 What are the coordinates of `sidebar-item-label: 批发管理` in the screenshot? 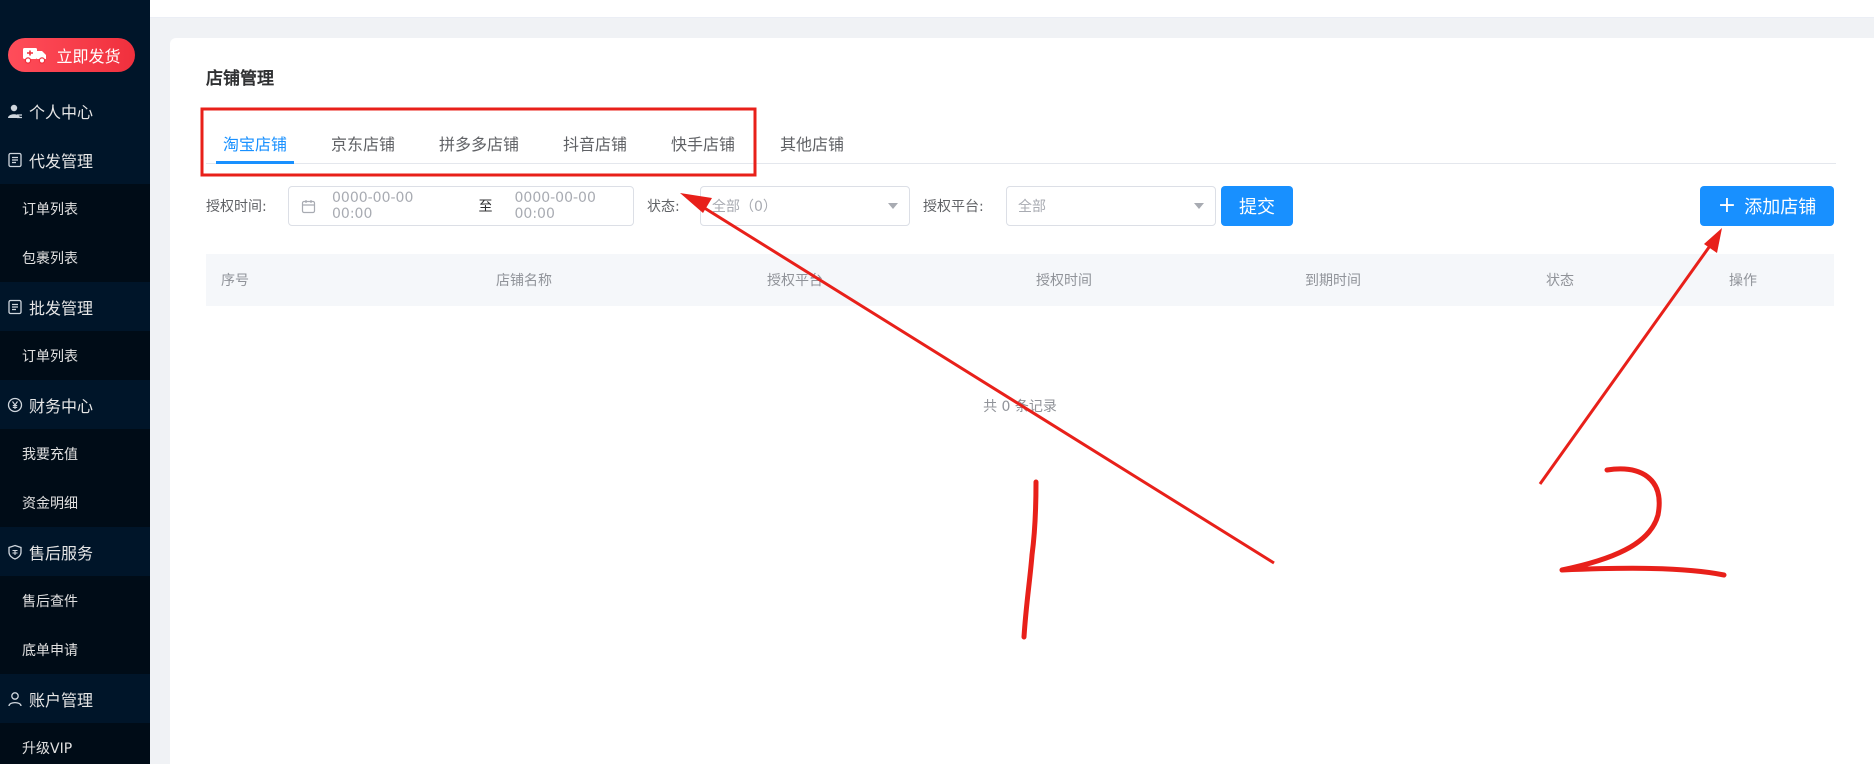 It's located at (61, 308).